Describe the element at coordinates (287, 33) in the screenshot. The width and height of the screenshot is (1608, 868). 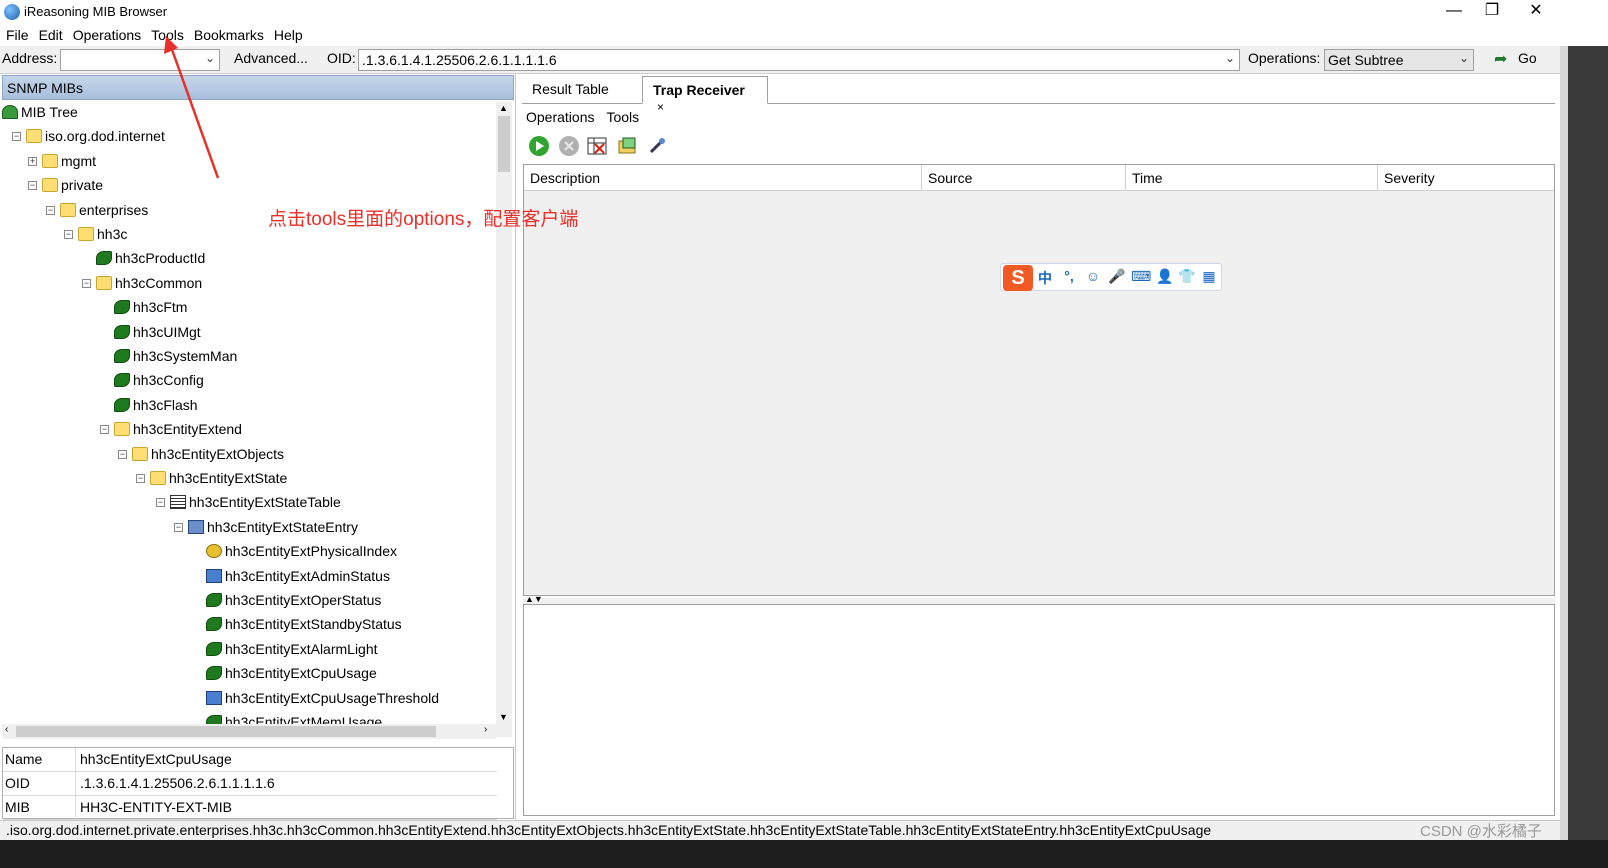
I see `menu-help: Help` at that location.